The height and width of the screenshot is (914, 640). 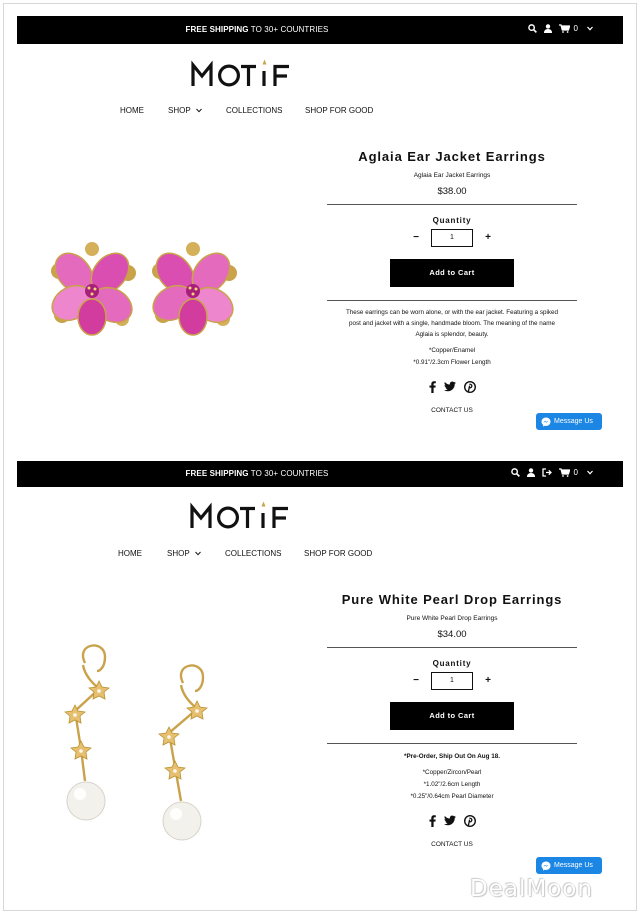 I want to click on spec-line: *0.25"/0.64cm Pearl Diameter, so click(x=452, y=796).